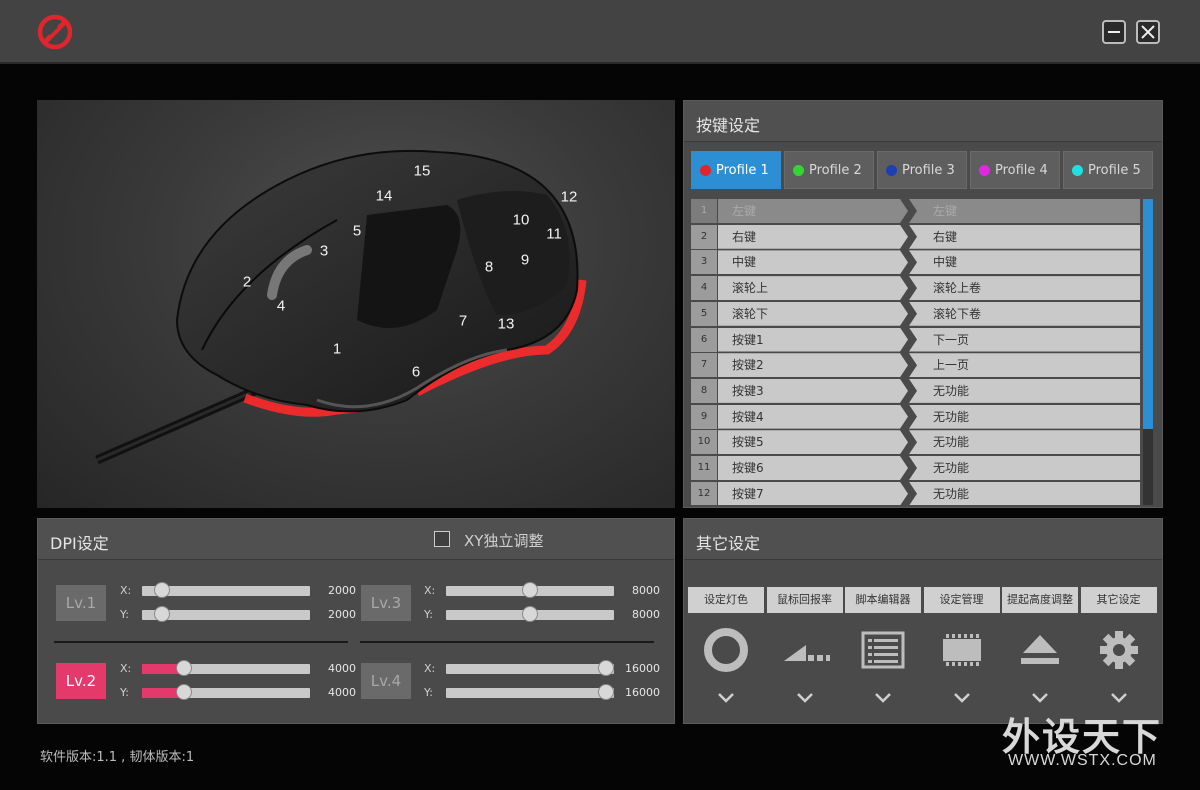 Image resolution: width=1200 pixels, height=790 pixels. I want to click on mouse-button-1: 1, so click(337, 349).